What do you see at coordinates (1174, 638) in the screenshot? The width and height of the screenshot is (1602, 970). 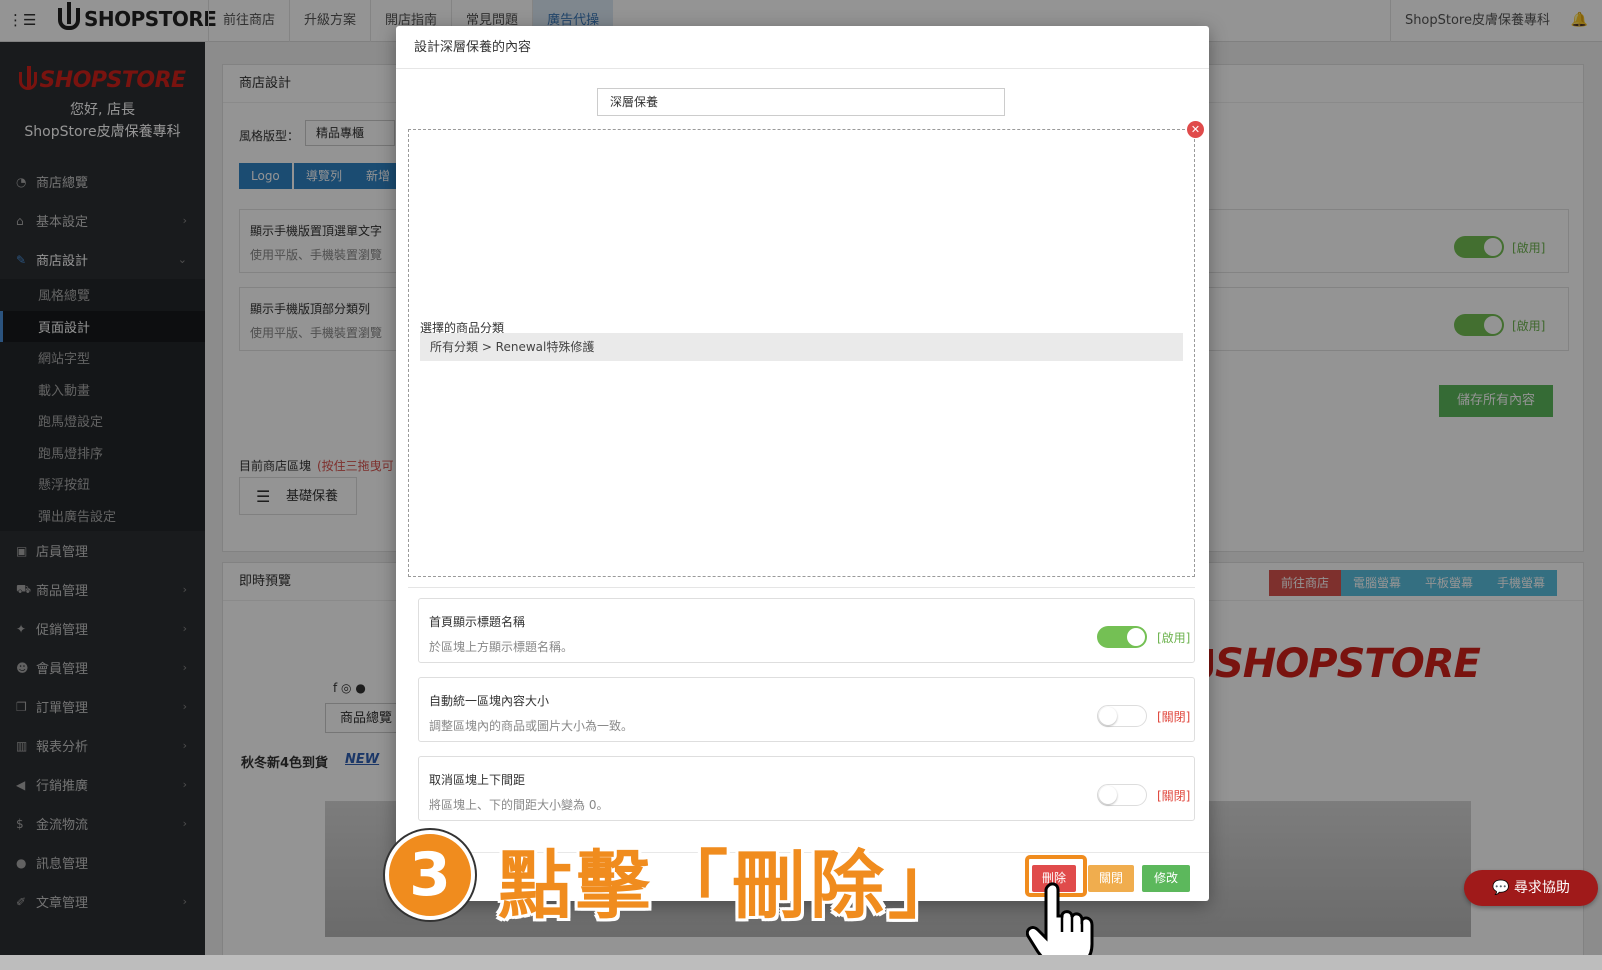 I see `toggle-state-label: [啟用]` at bounding box center [1174, 638].